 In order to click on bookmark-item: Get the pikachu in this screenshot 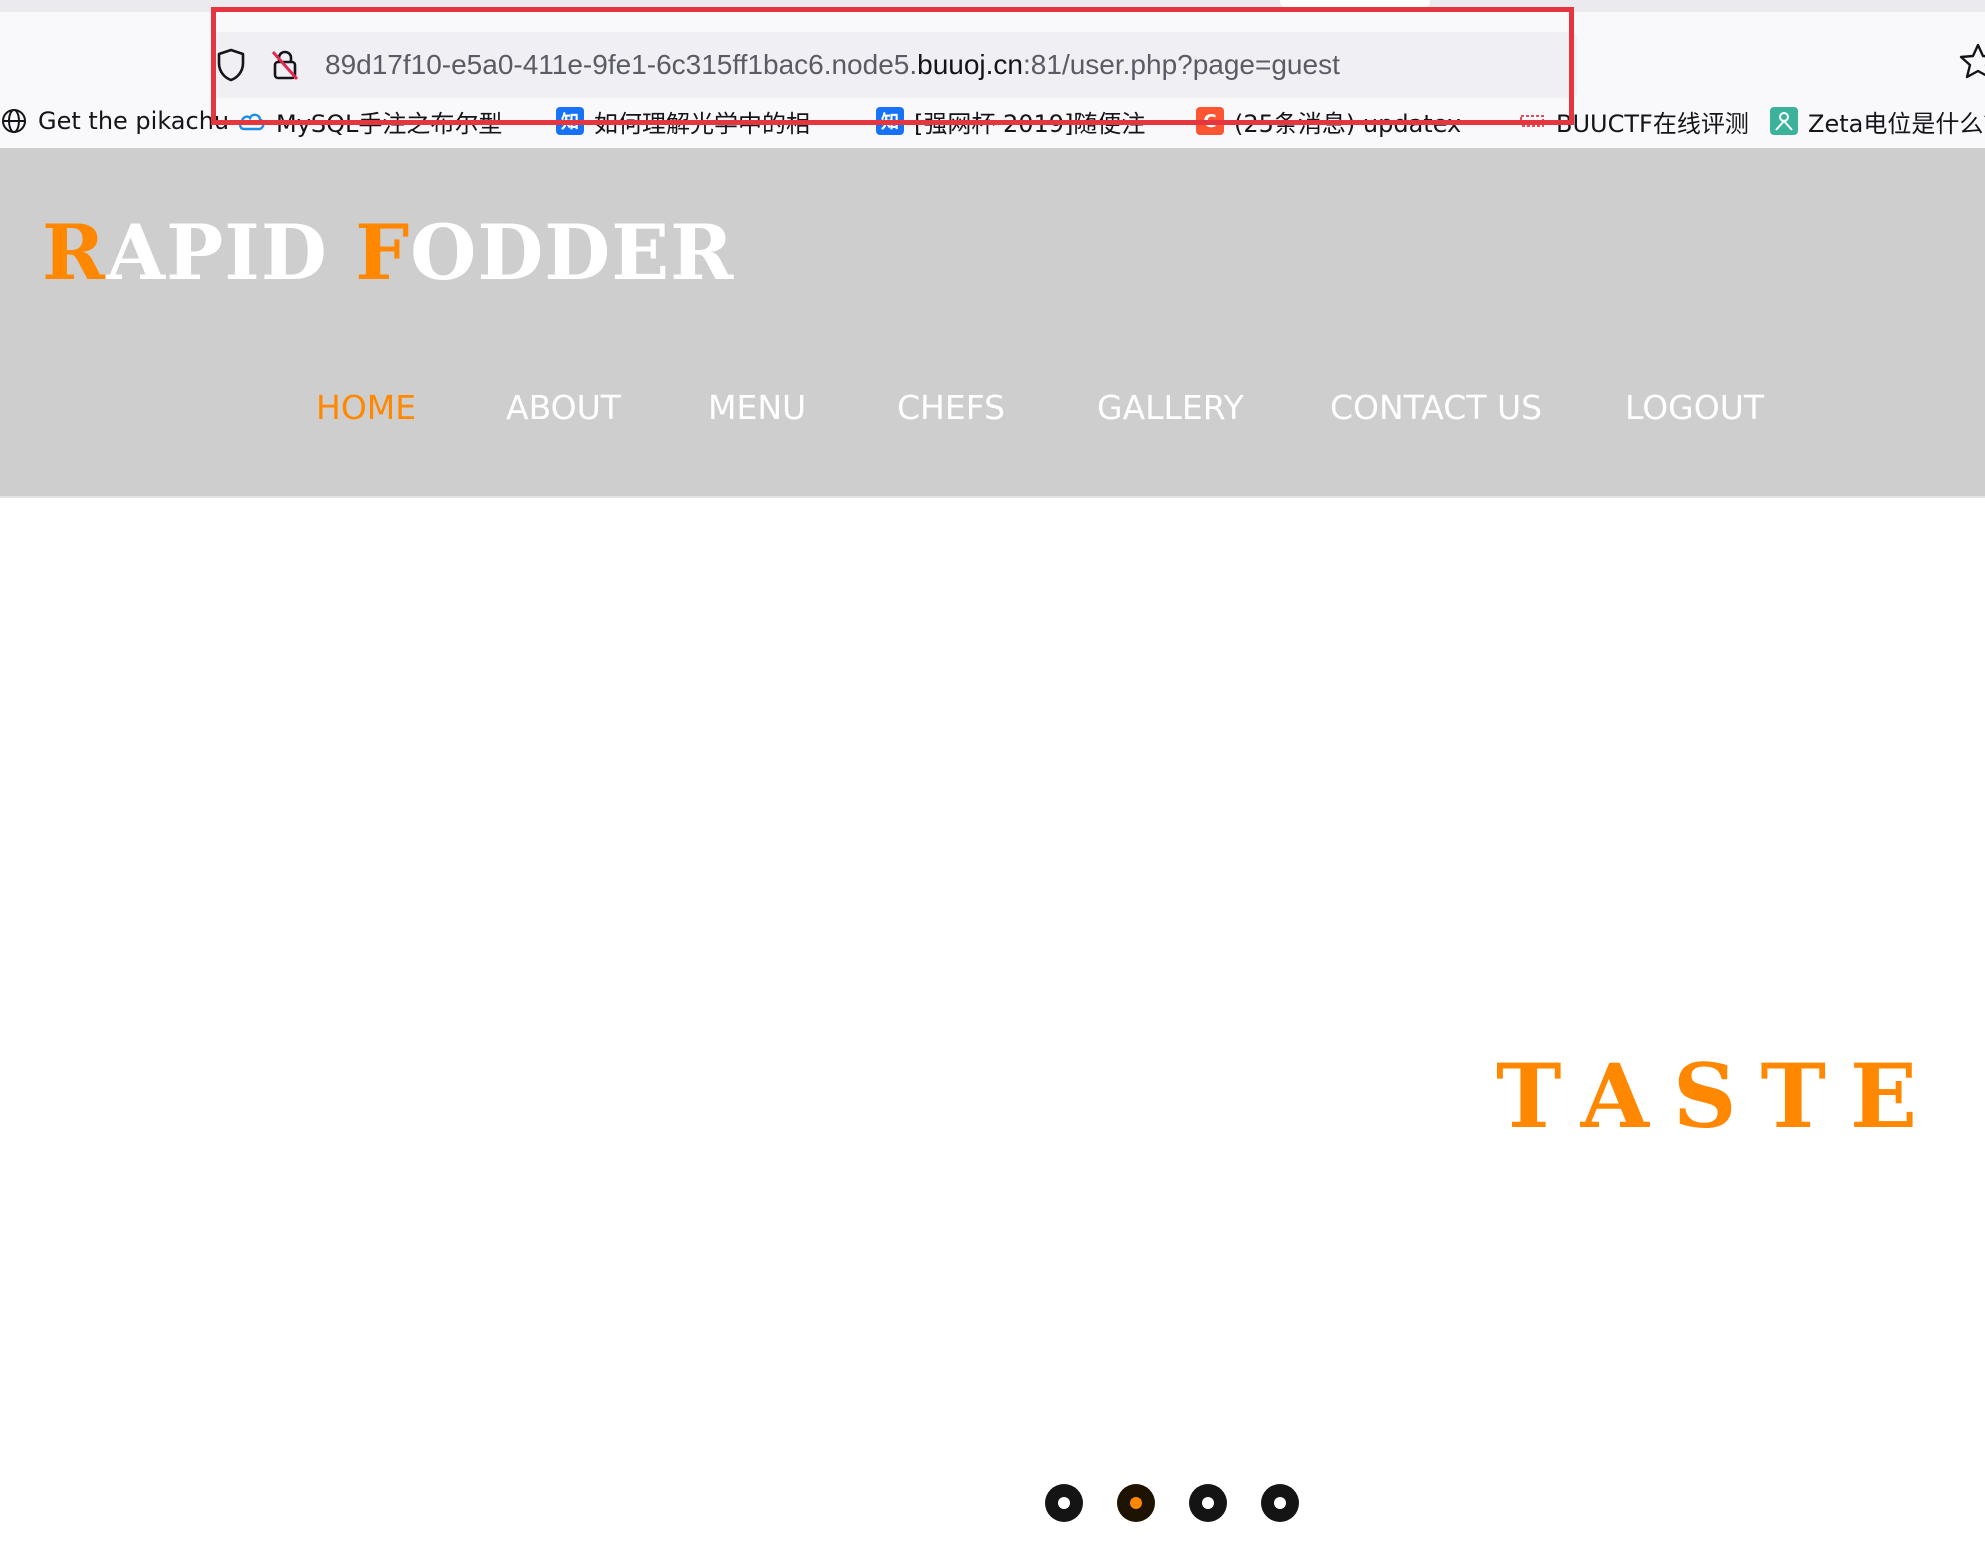, I will do `click(114, 121)`.